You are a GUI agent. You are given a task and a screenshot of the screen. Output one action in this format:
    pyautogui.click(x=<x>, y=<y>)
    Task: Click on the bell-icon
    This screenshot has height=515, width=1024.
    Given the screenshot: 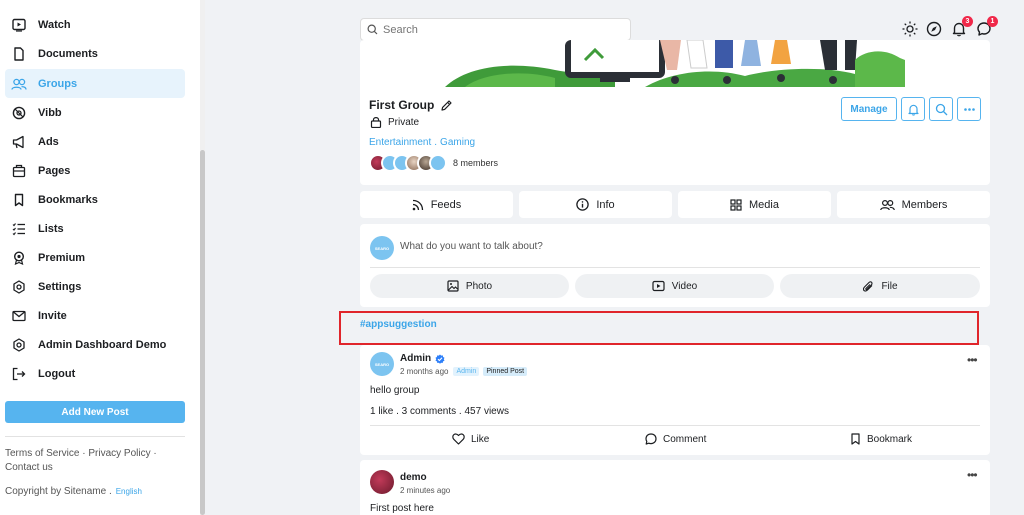 What is the action you would take?
    pyautogui.click(x=913, y=109)
    